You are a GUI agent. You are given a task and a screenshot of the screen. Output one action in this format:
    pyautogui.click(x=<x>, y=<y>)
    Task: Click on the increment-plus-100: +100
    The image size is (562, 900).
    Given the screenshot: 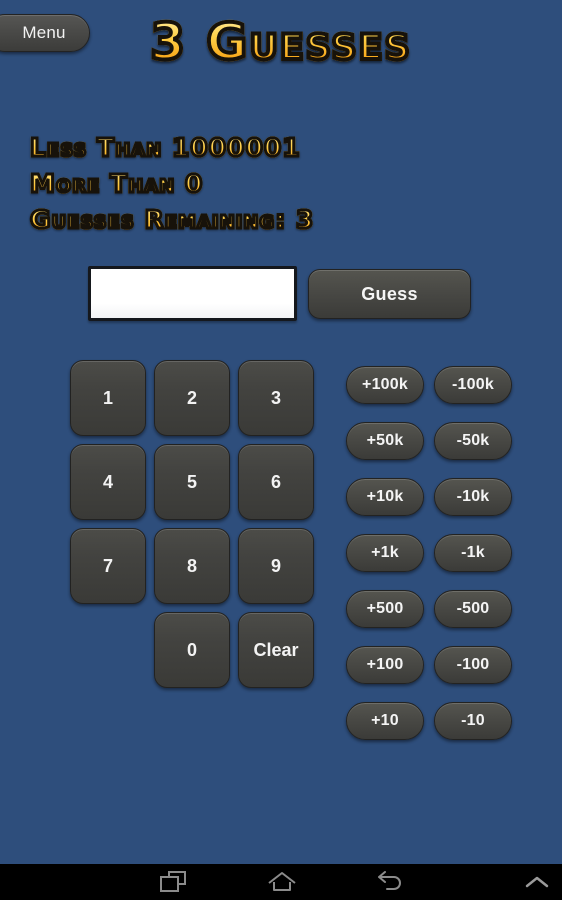 What is the action you would take?
    pyautogui.click(x=385, y=665)
    